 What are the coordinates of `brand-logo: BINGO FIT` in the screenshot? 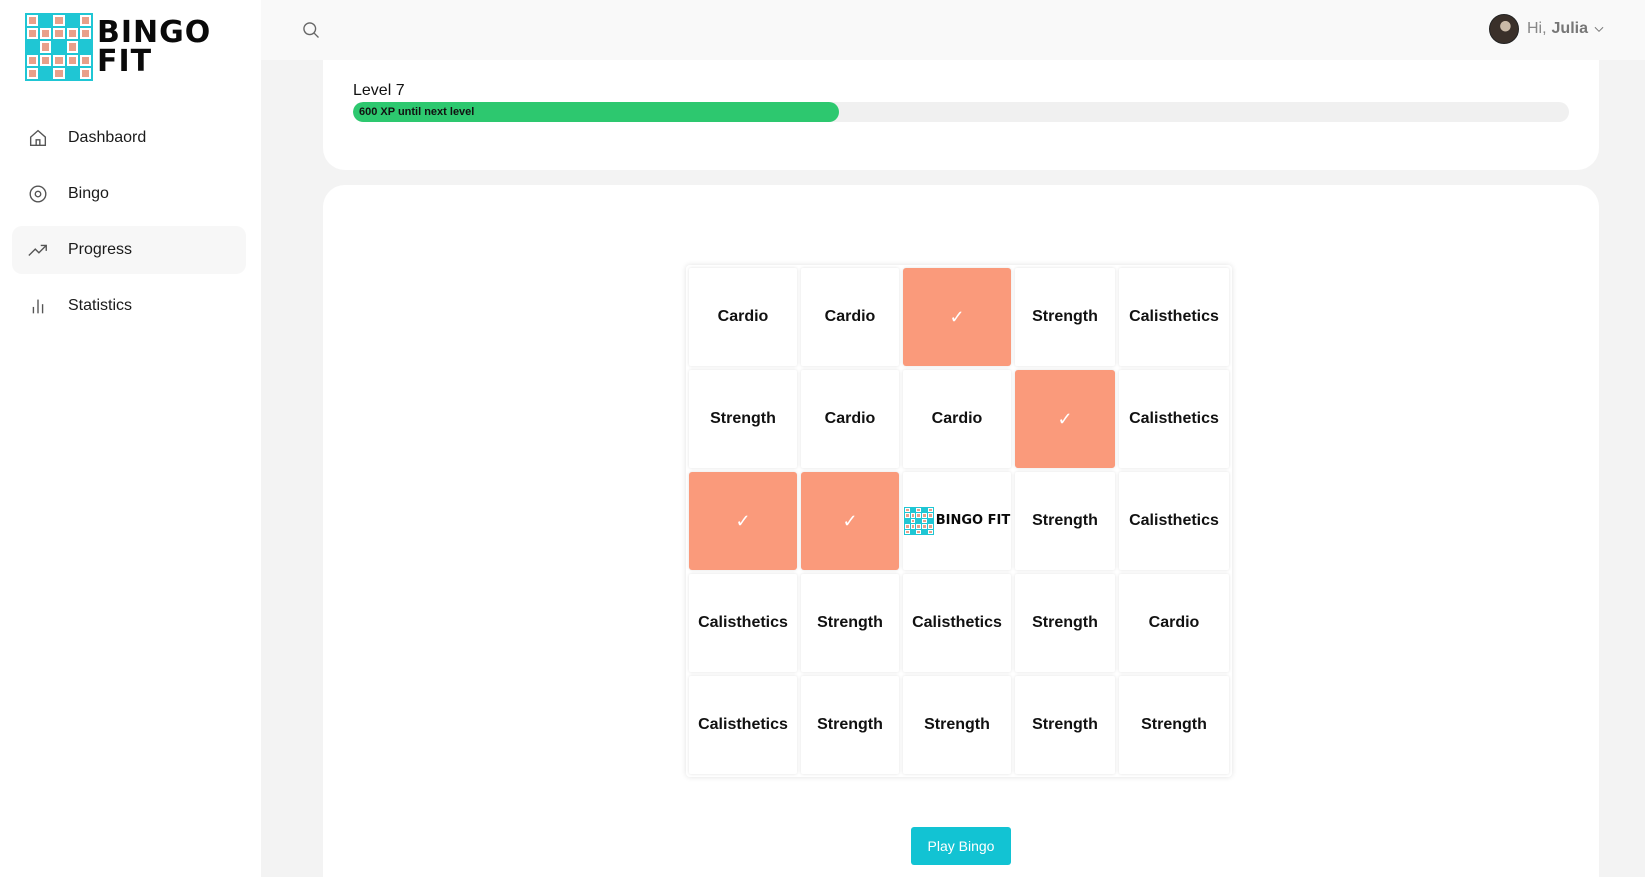 It's located at (118, 47).